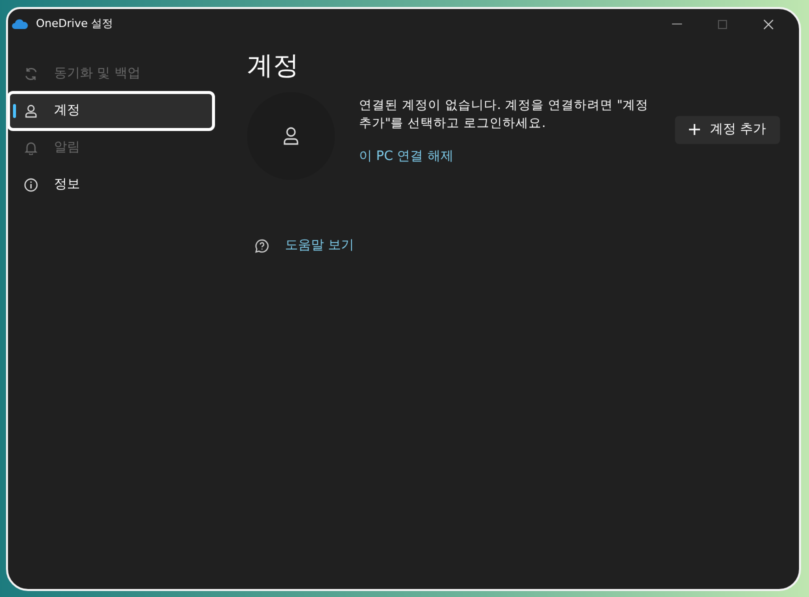 Image resolution: width=809 pixels, height=597 pixels. I want to click on window-title: OneDrive 설정, so click(75, 24).